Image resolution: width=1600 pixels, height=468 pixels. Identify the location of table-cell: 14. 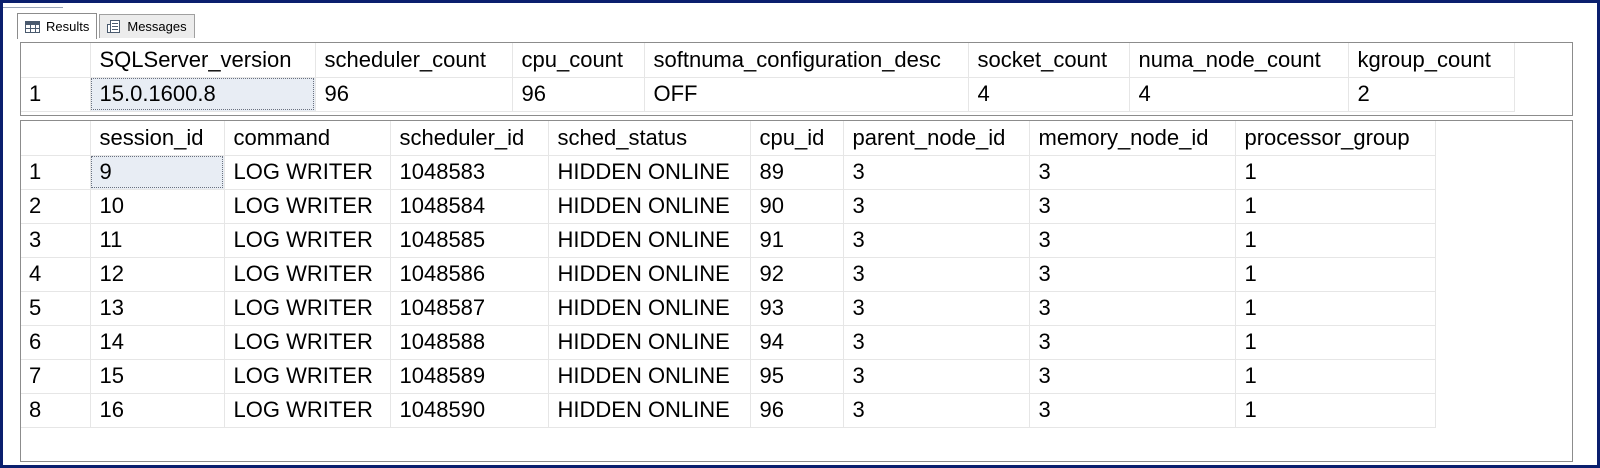
(157, 342).